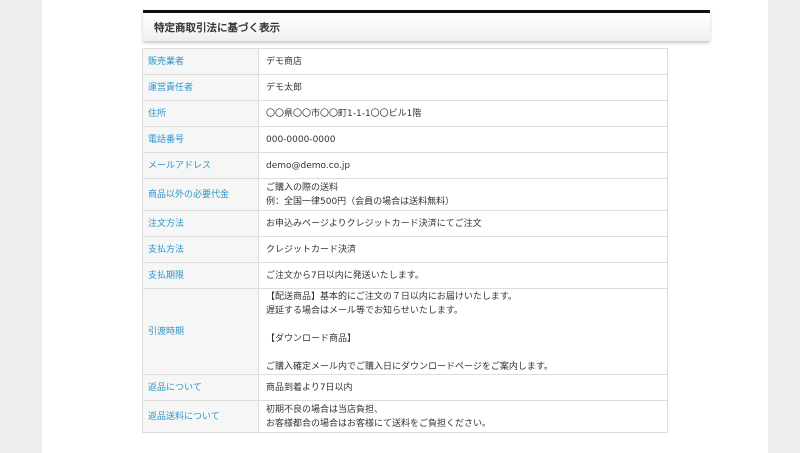 The height and width of the screenshot is (453, 800). What do you see at coordinates (325, 409) in the screenshot?
I see `row-value-line: 初期不良の場合は当店負担、` at bounding box center [325, 409].